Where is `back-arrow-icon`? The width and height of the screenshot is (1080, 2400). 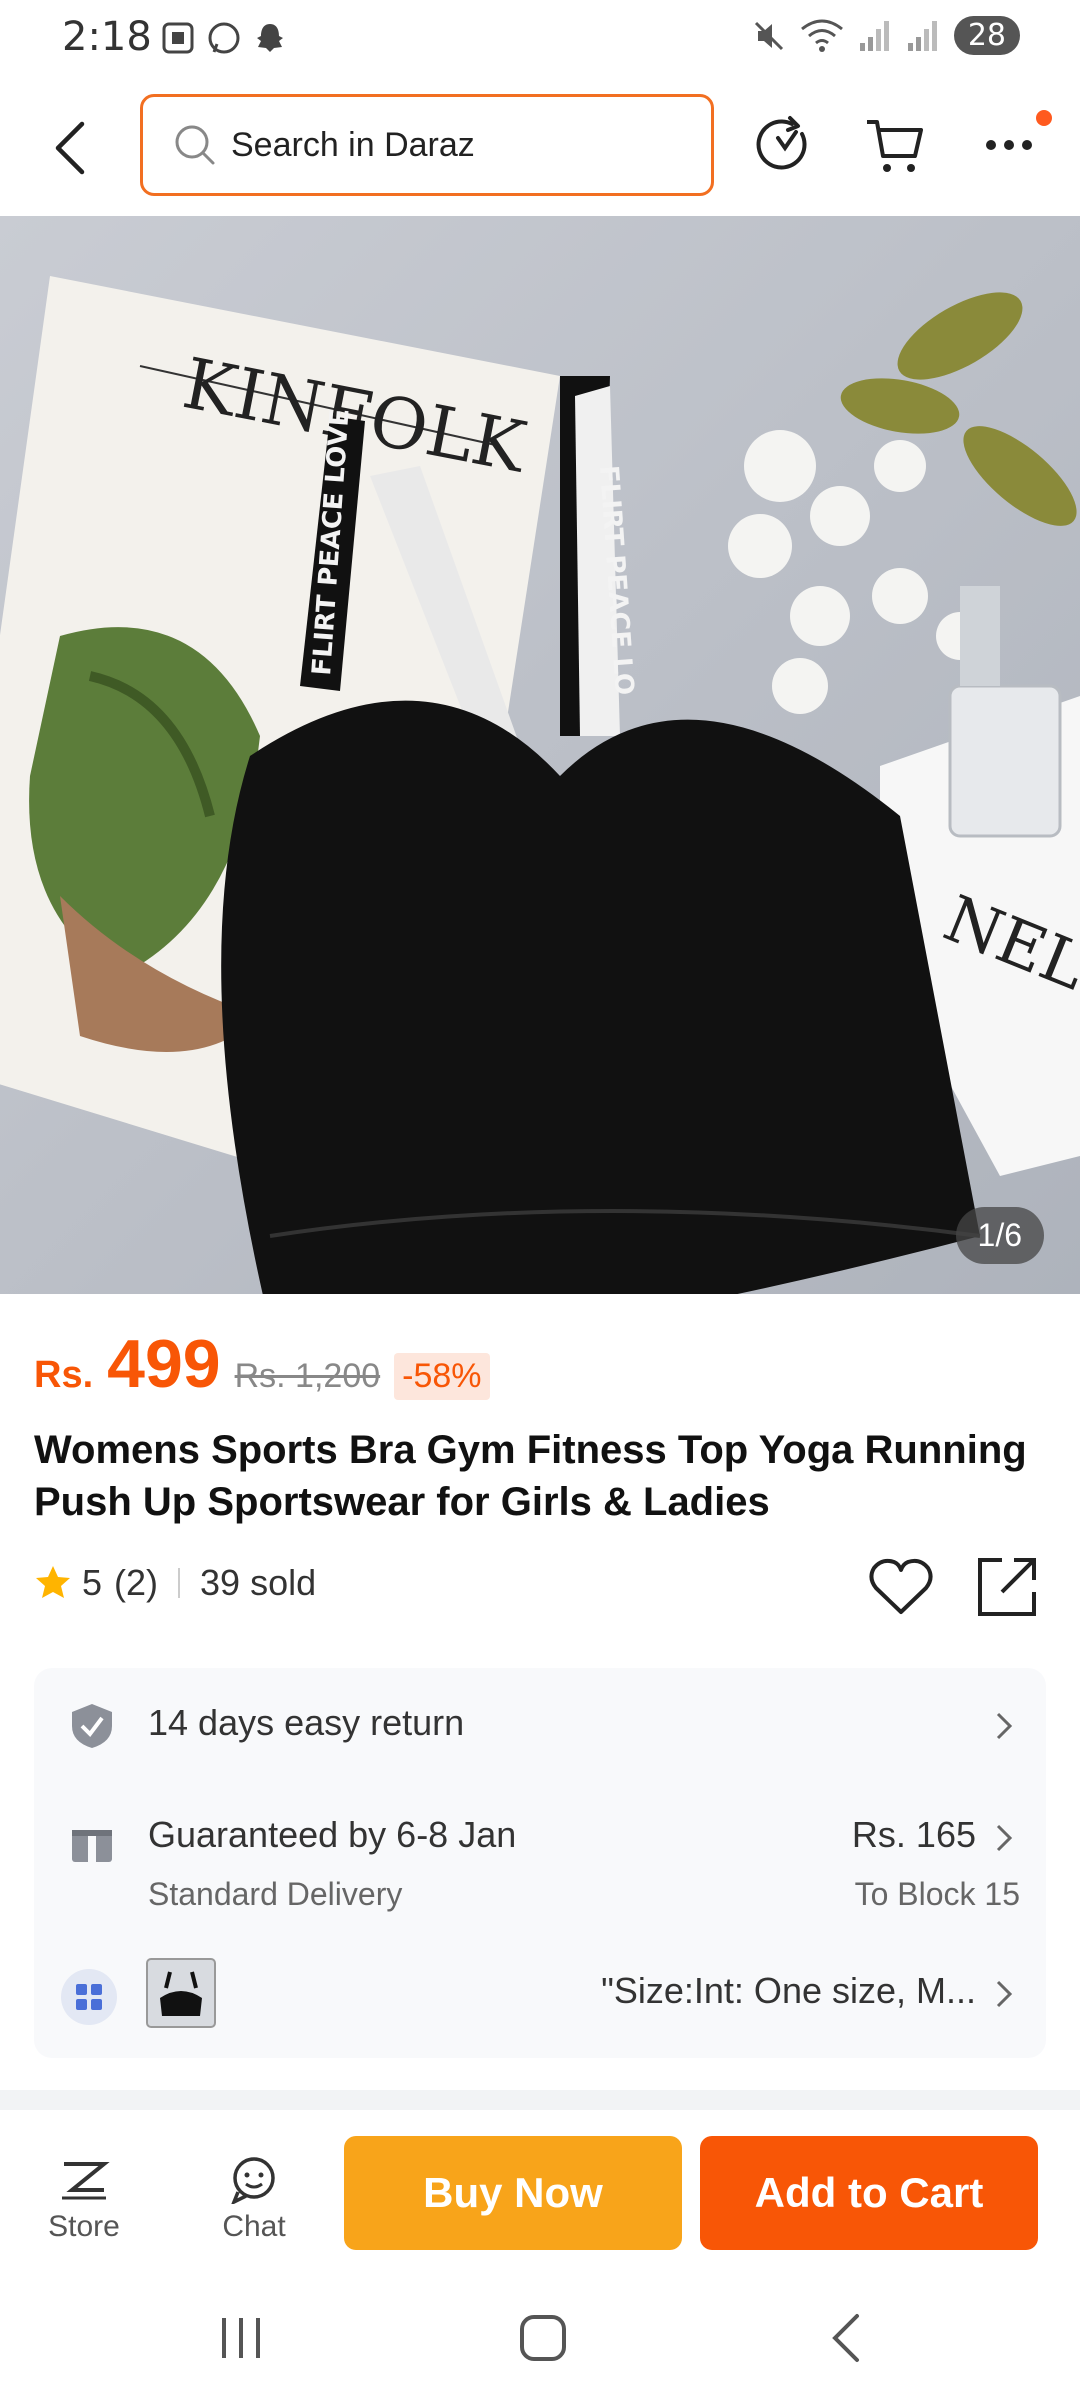 back-arrow-icon is located at coordinates (70, 148).